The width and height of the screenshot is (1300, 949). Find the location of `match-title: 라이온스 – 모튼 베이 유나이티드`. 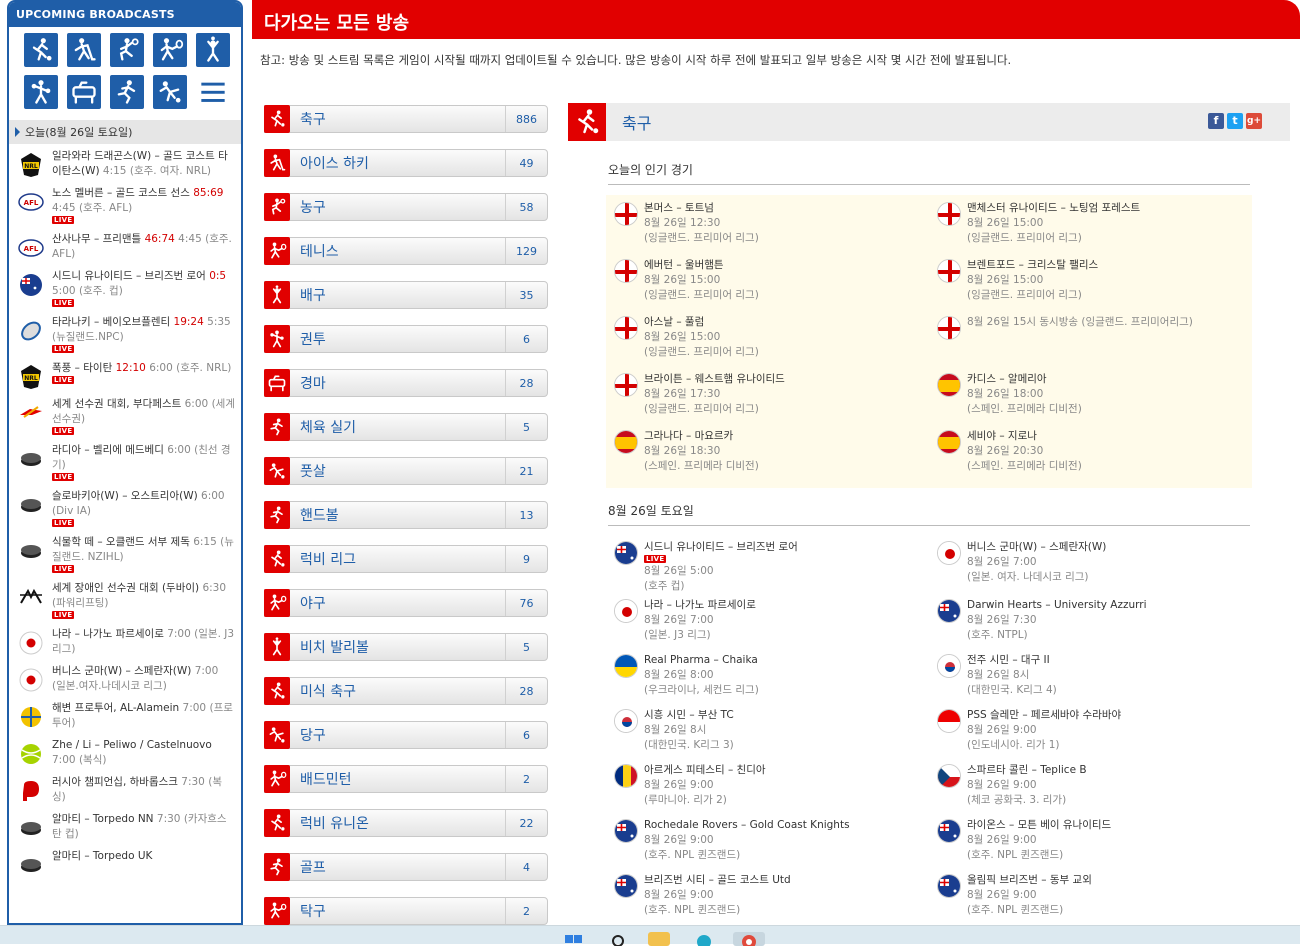

match-title: 라이온스 – 모튼 베이 유나이티드 is located at coordinates (1039, 825).